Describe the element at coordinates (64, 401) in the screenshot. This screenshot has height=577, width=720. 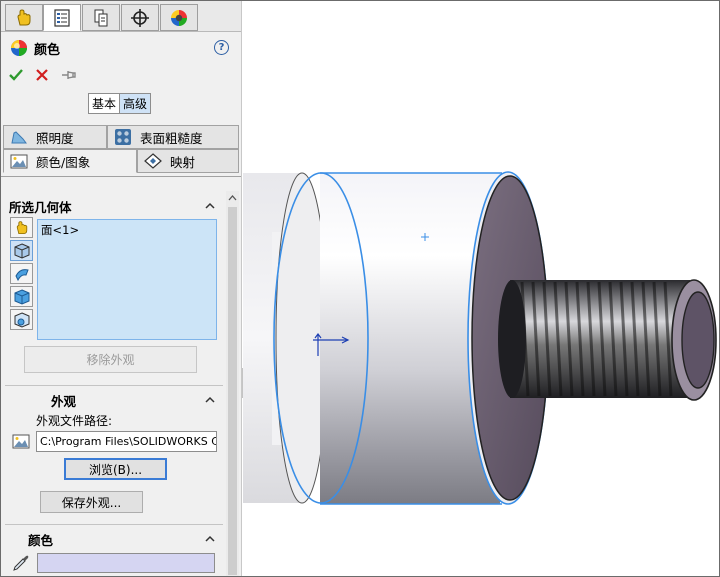
I see `appearance-title: 外观` at that location.